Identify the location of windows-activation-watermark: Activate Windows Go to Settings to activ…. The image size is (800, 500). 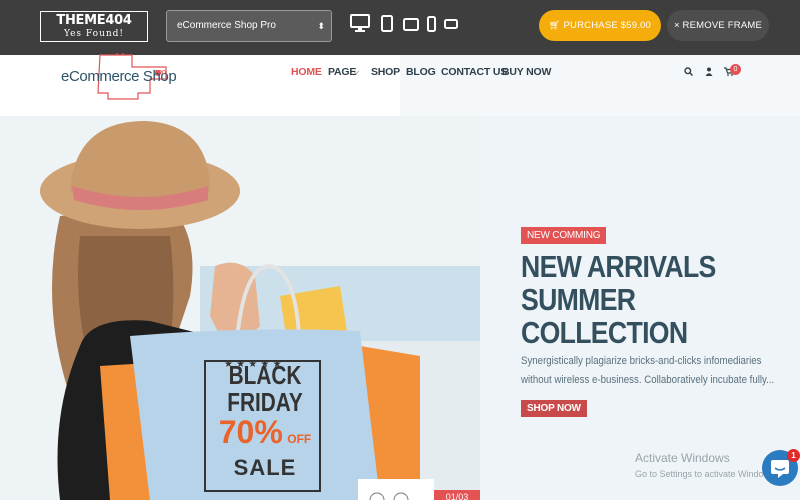
(706, 465).